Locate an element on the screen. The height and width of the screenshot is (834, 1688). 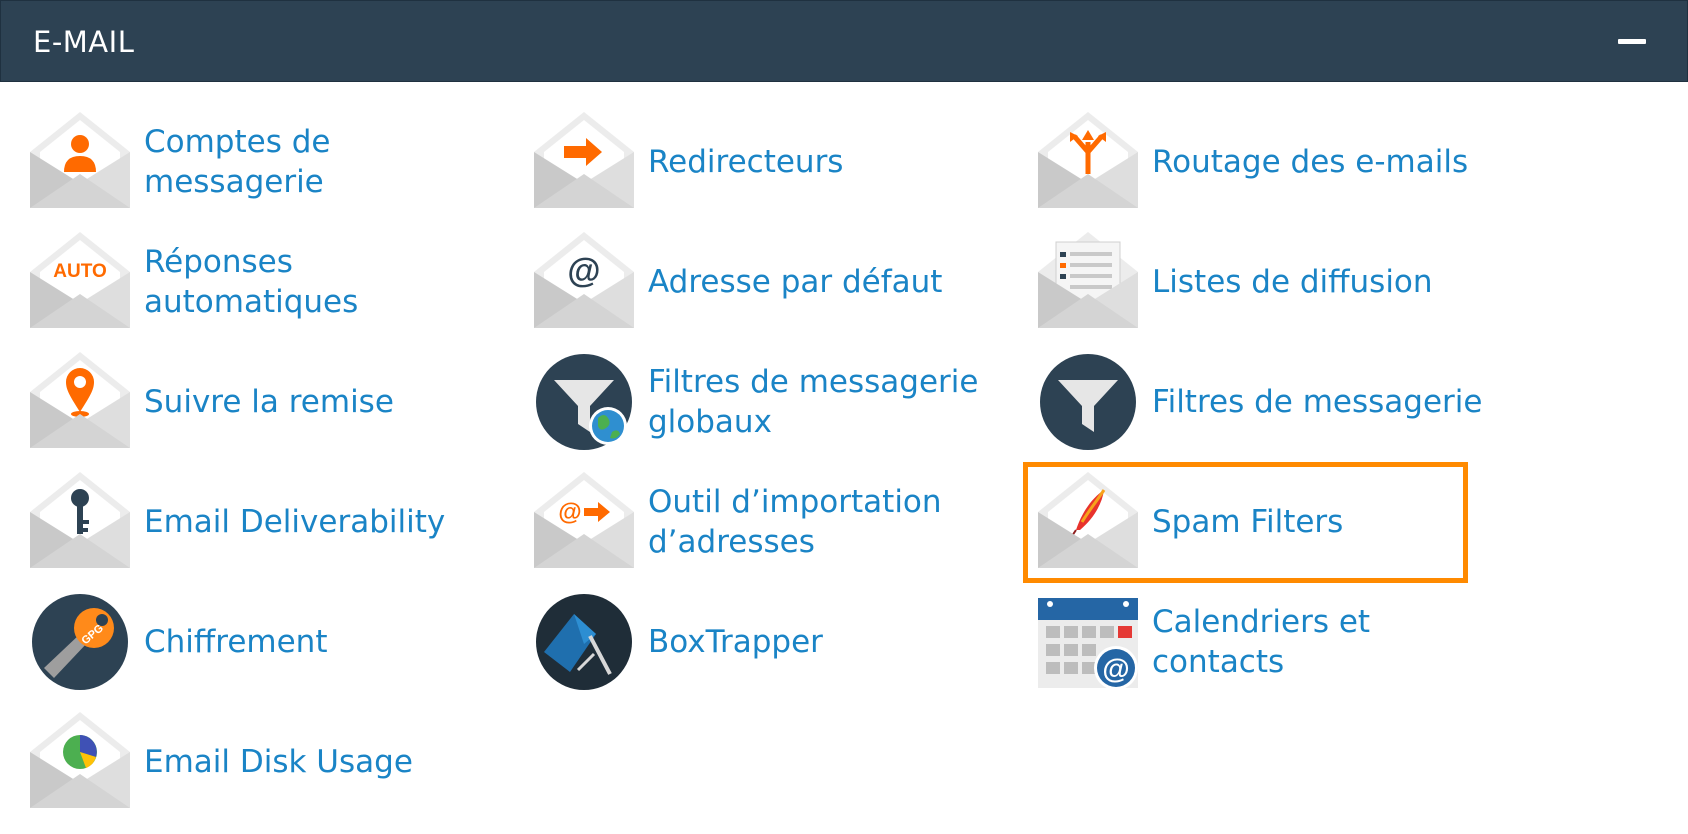
item-label: Calendriers et contacts is located at coordinates (1261, 642).